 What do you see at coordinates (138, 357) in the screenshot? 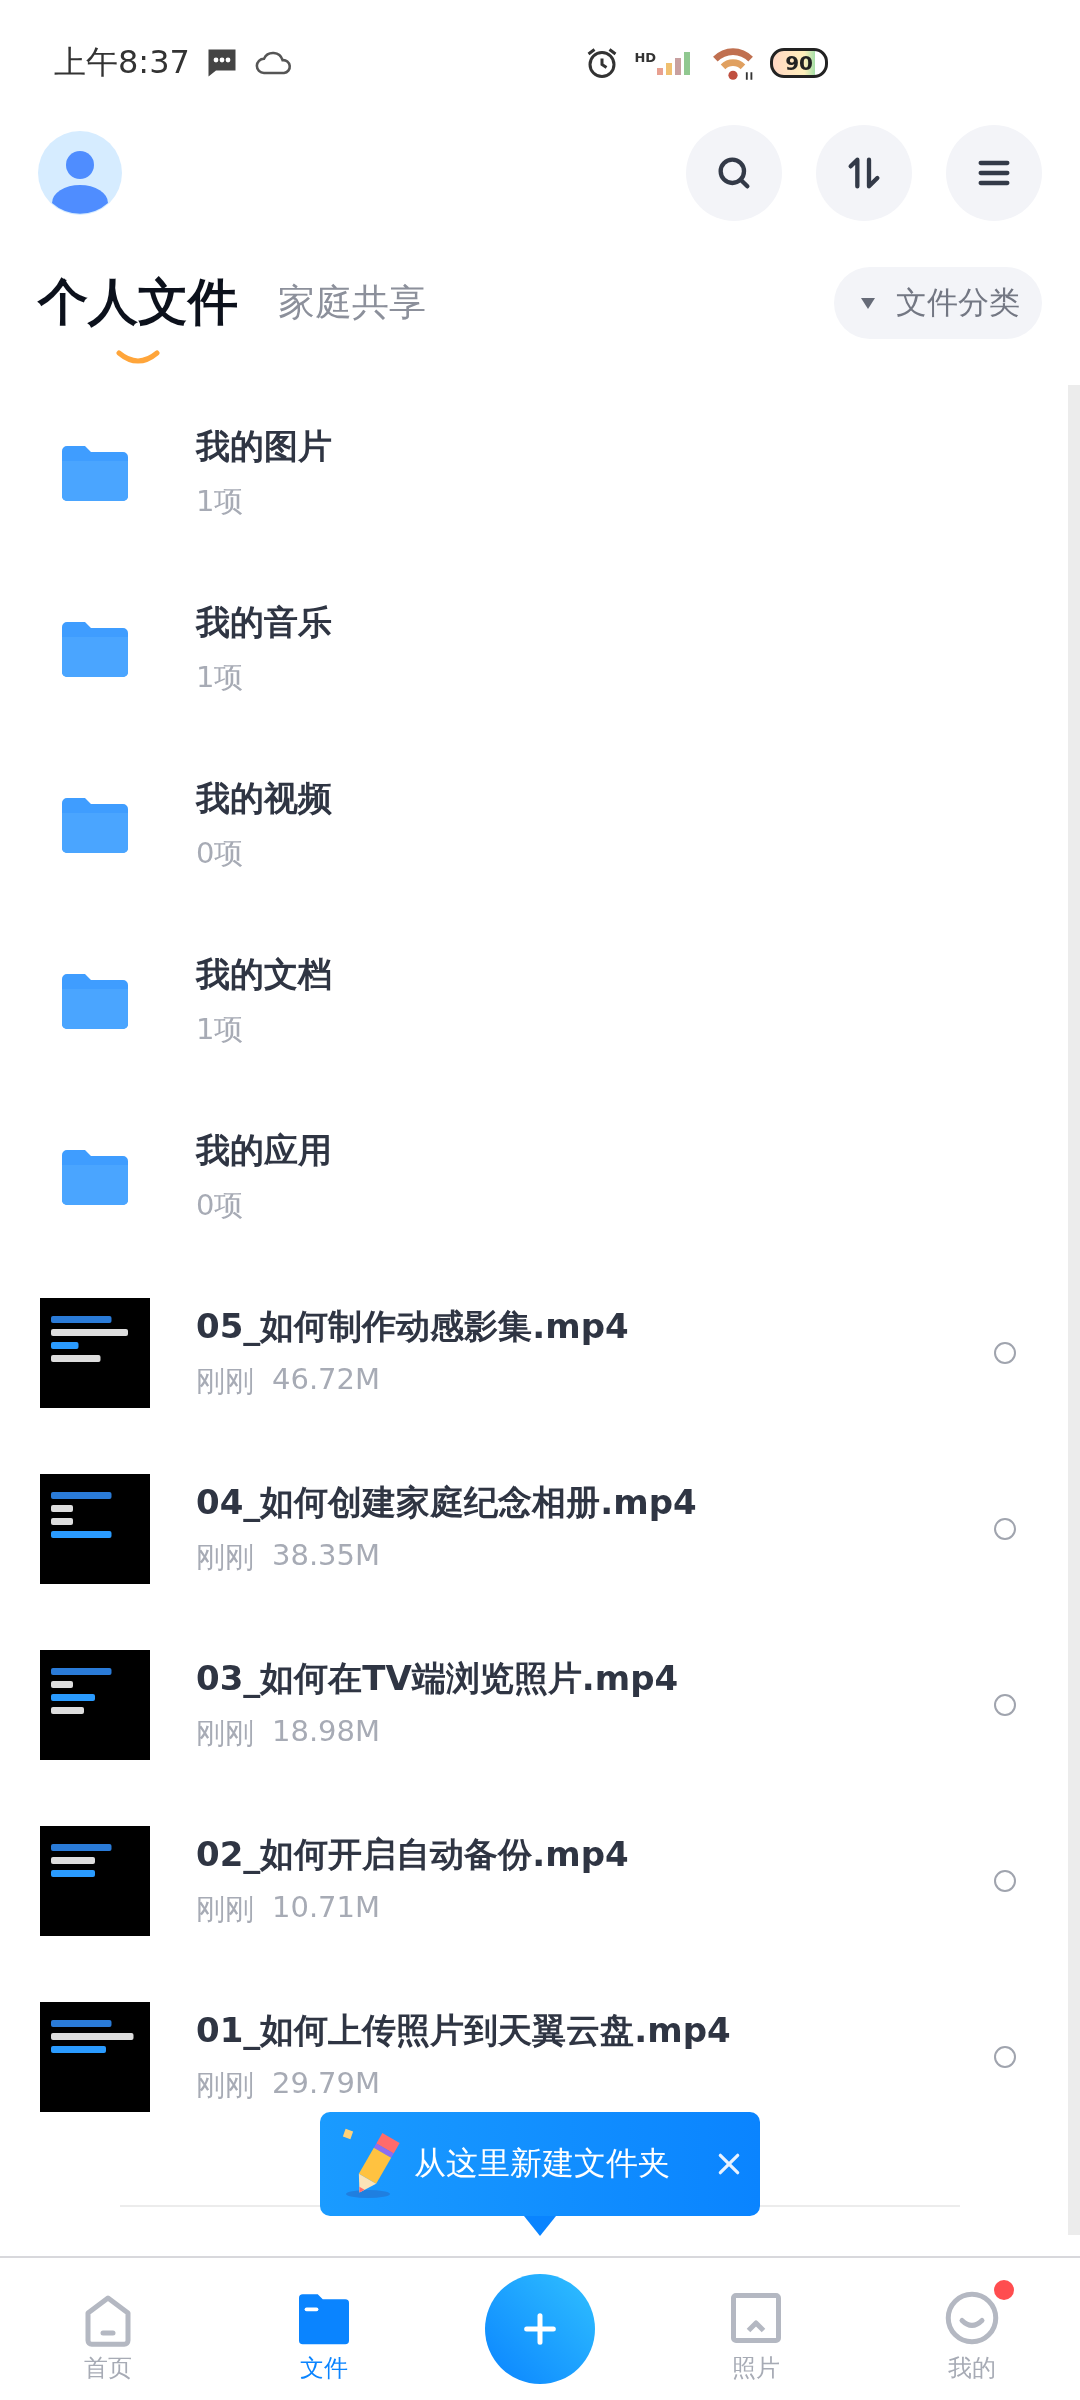
I see `smile-indicator` at bounding box center [138, 357].